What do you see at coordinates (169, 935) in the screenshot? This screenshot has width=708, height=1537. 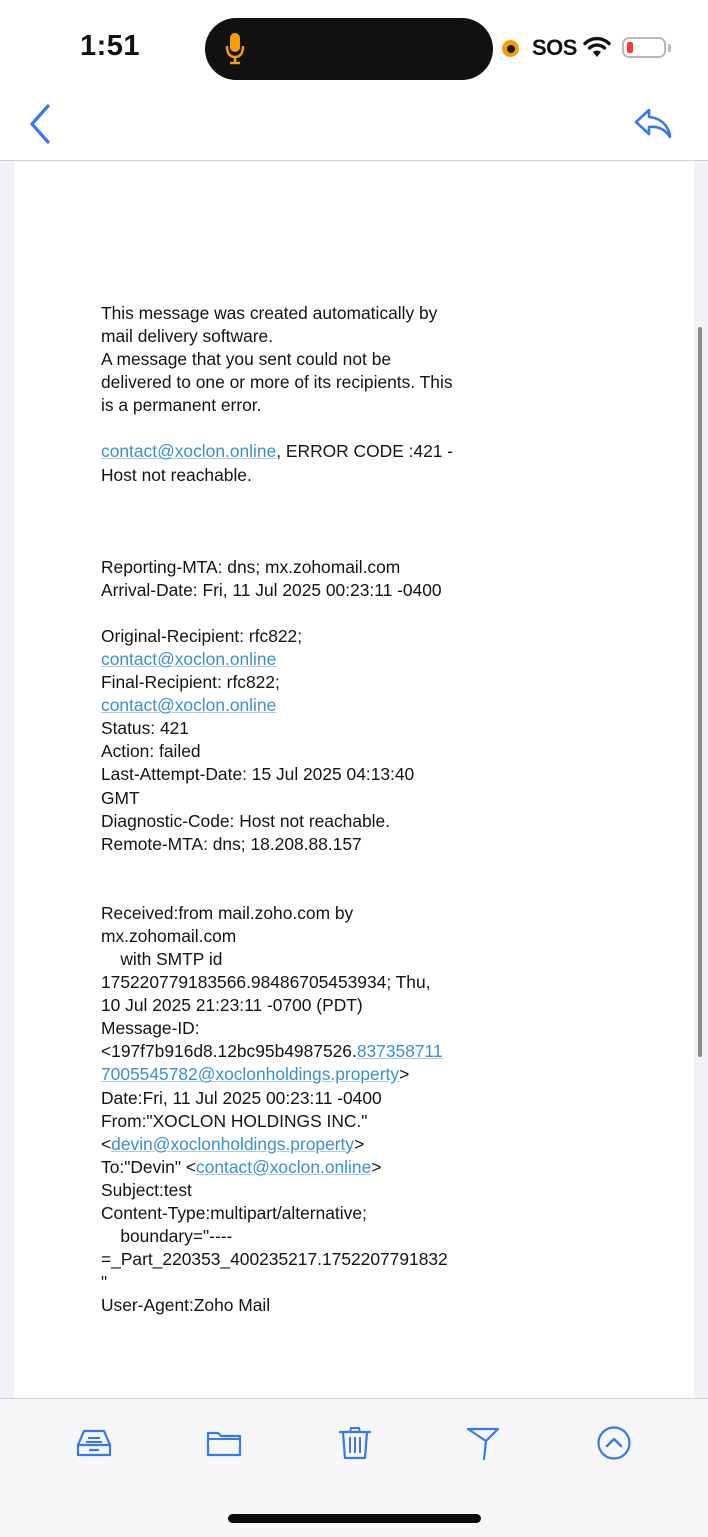 I see `header-line: mx.zohomail.com` at bounding box center [169, 935].